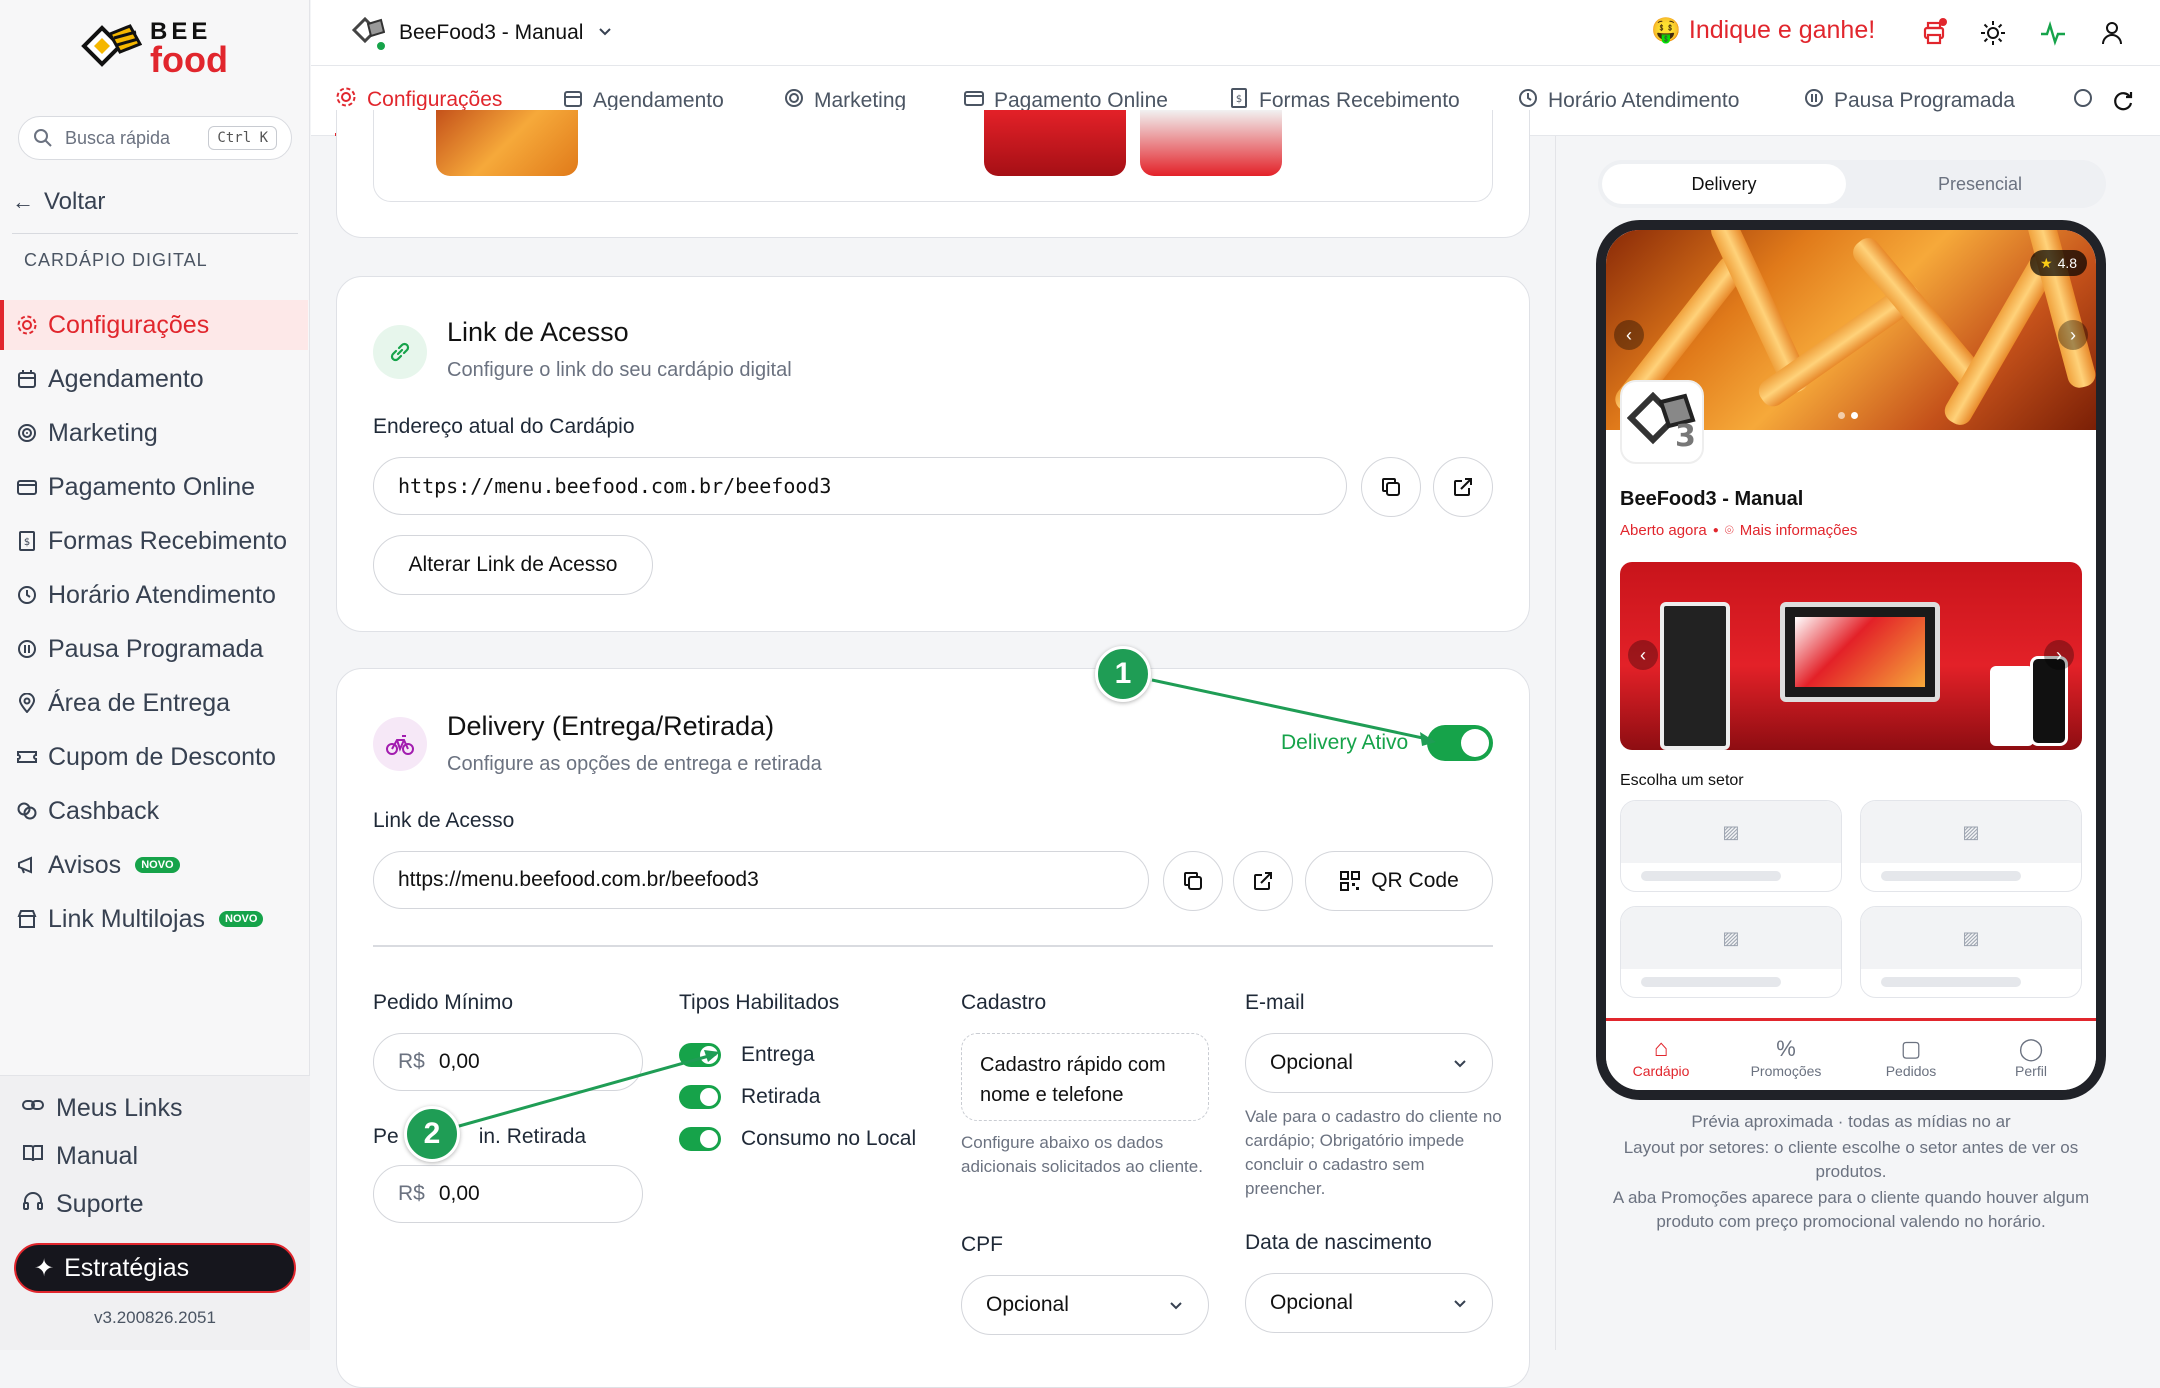 This screenshot has height=1388, width=2160. I want to click on sidebar-item-suporte: Suporte, so click(83, 1204).